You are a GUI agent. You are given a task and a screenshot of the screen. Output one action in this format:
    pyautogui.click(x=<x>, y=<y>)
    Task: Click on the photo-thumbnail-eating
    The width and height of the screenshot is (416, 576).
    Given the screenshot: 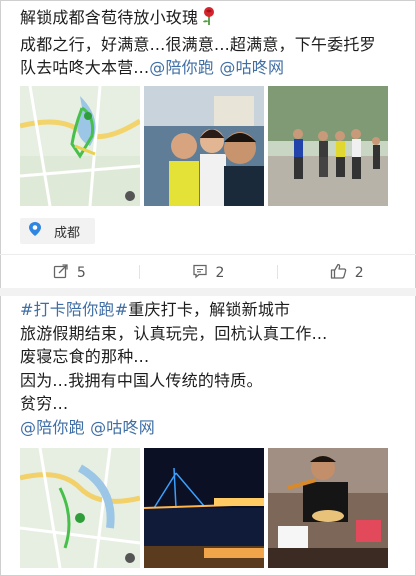 What is the action you would take?
    pyautogui.click(x=328, y=508)
    